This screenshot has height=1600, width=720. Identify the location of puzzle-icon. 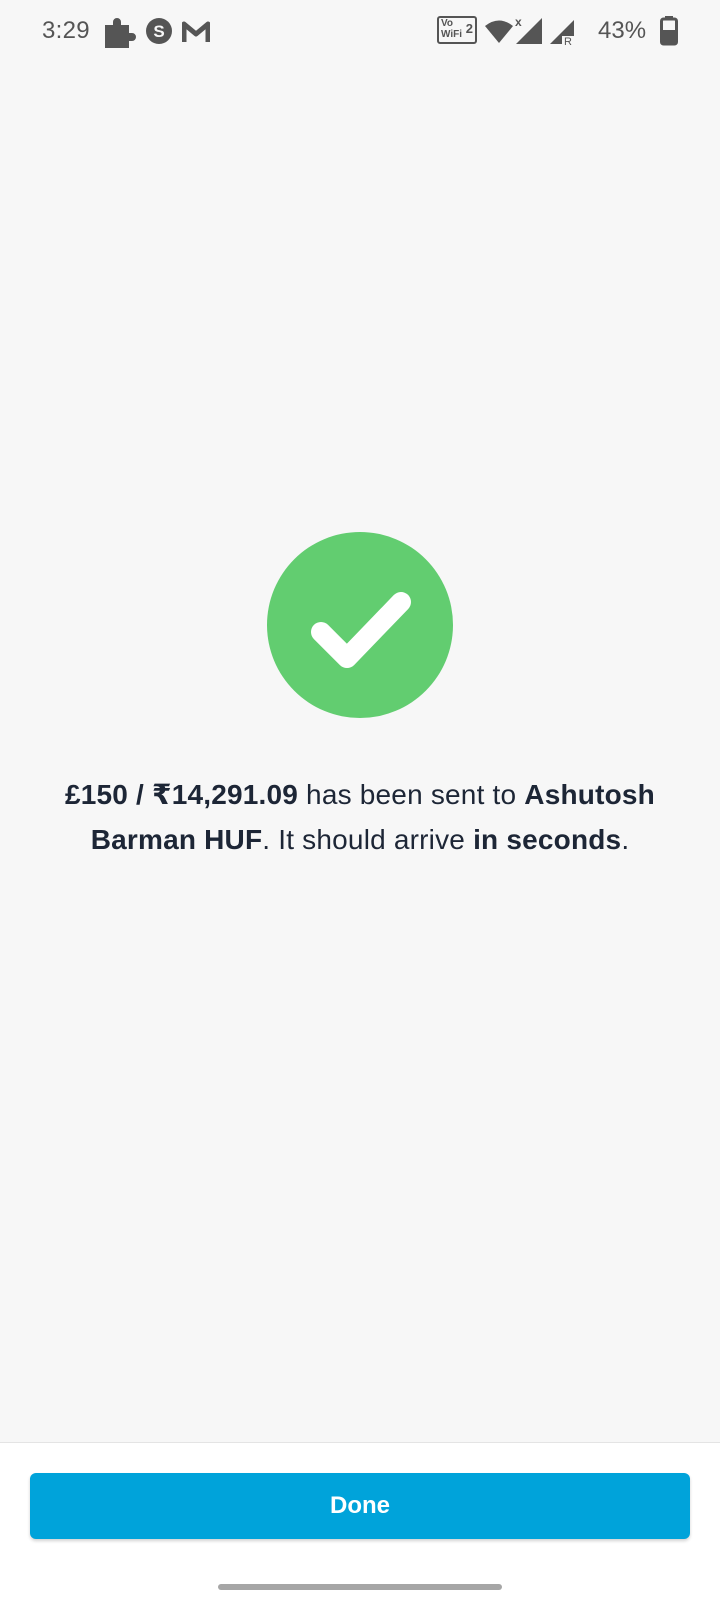
(120, 33).